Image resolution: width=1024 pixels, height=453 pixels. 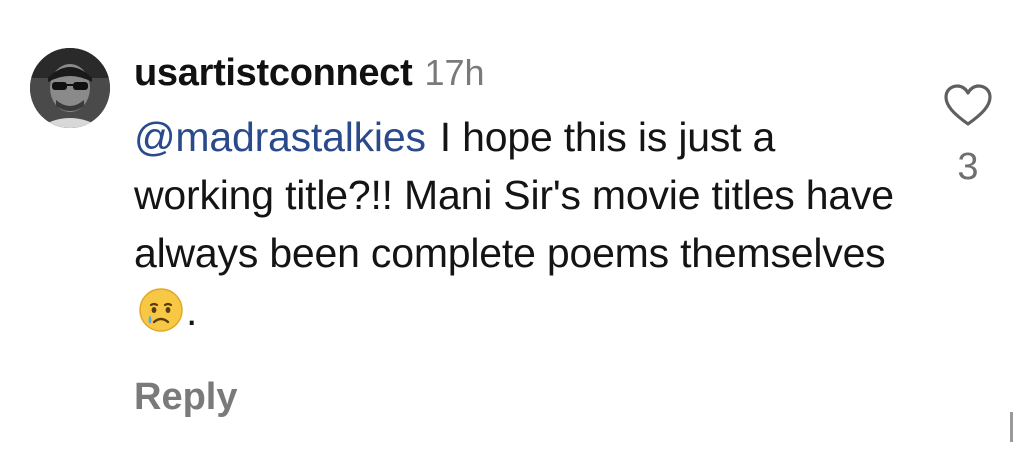 I want to click on avatar-image, so click(x=70, y=88).